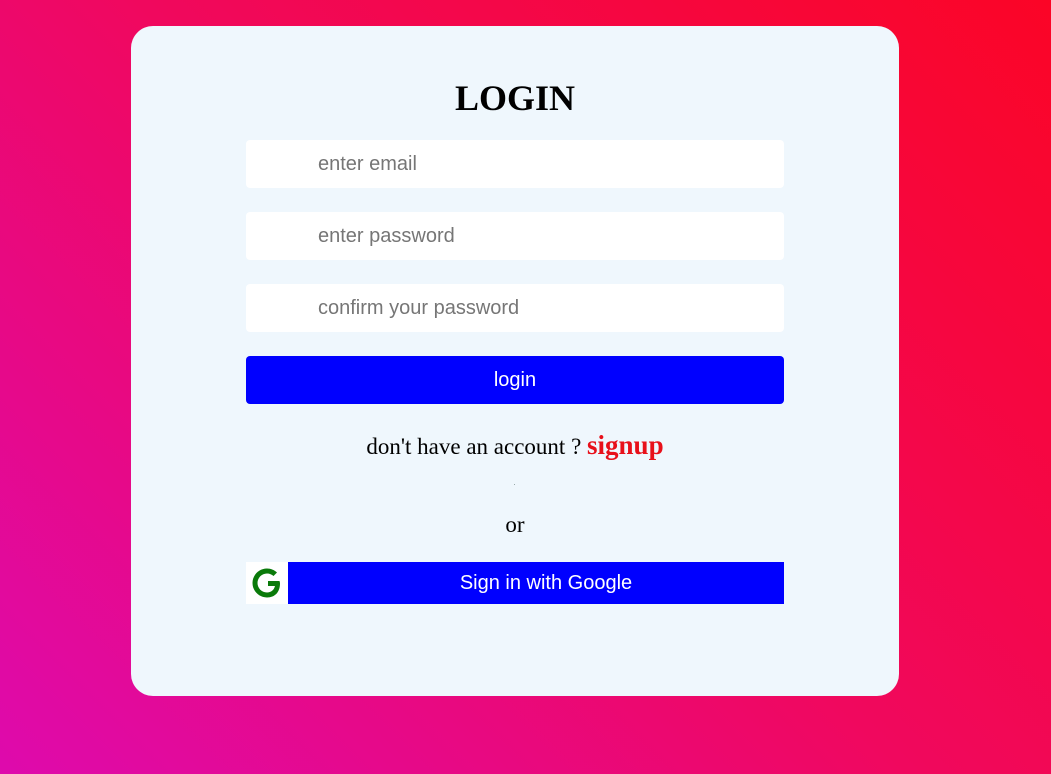 The width and height of the screenshot is (1051, 774). Describe the element at coordinates (546, 582) in the screenshot. I see `google-signin-label: Sign in with Google` at that location.